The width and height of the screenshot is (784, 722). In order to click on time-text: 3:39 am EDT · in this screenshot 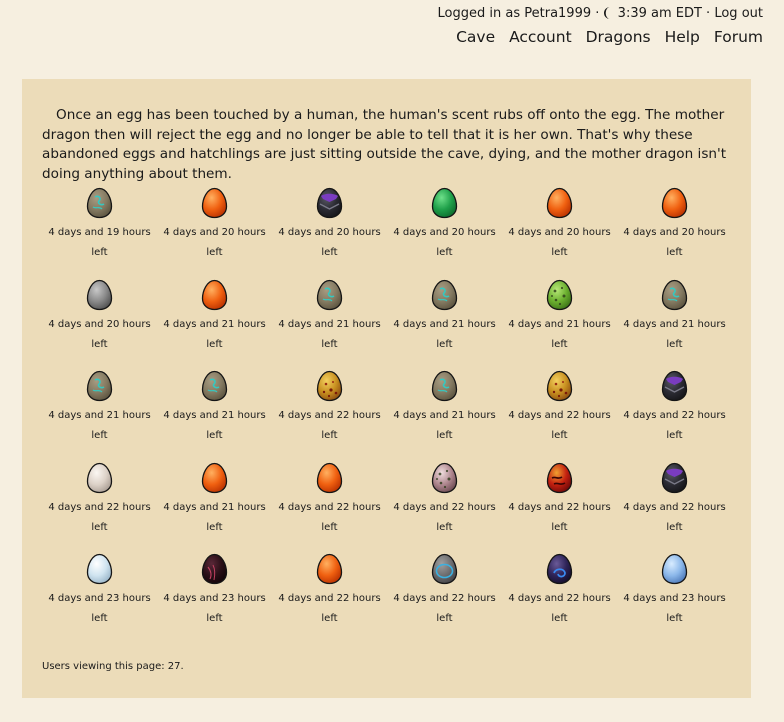, I will do `click(664, 13)`.